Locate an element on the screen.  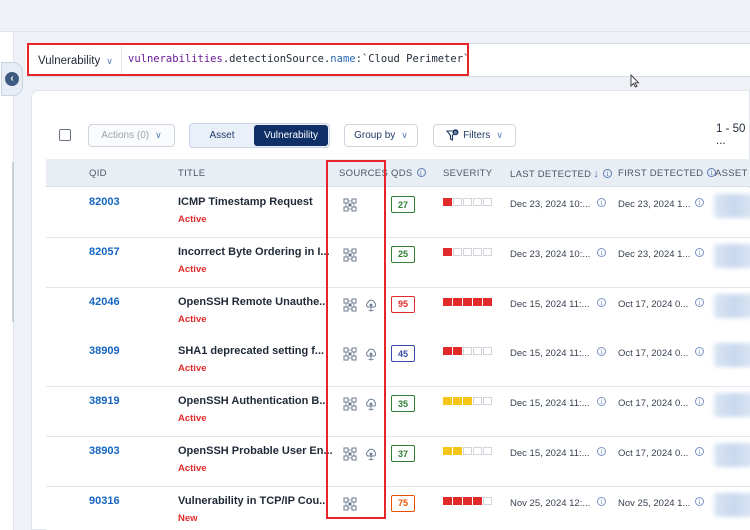
actions-button: Actions (0) ∨ is located at coordinates (131, 135).